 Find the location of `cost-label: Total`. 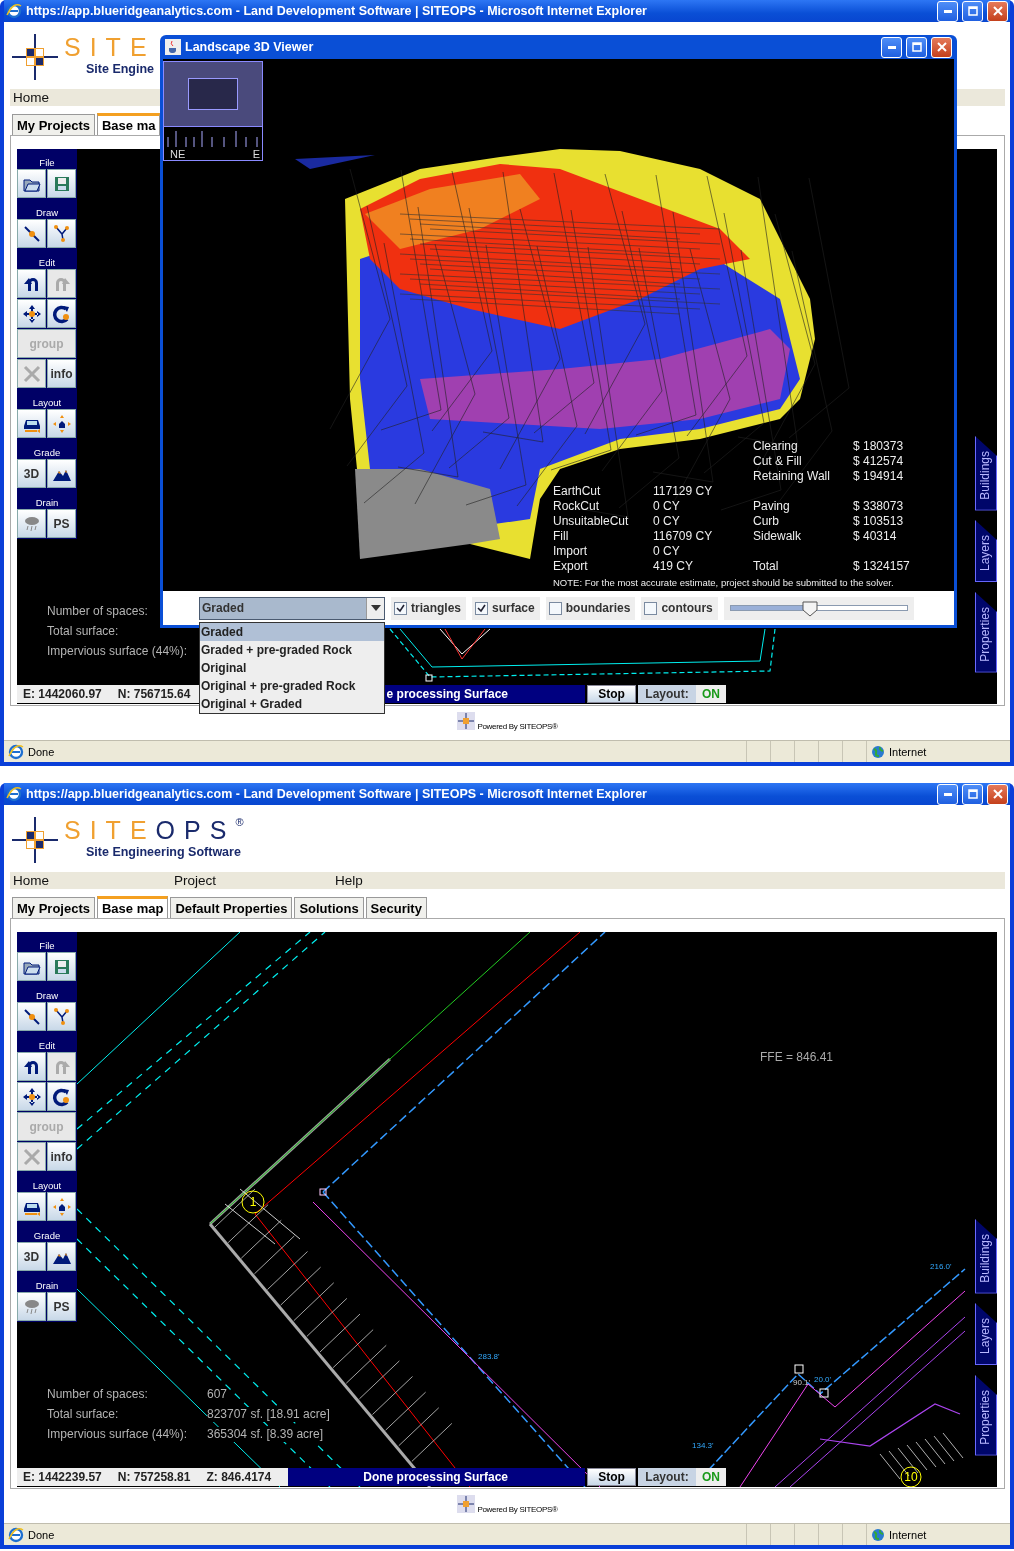

cost-label: Total is located at coordinates (766, 566).